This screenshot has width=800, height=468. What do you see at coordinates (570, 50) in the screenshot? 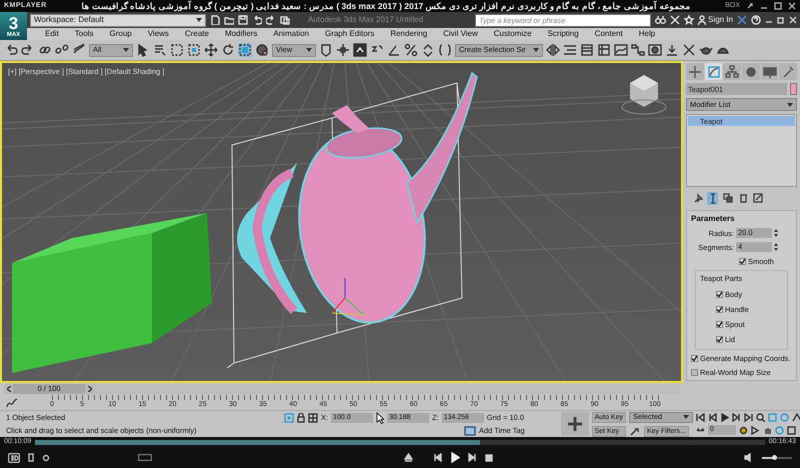
I see `align-icon` at bounding box center [570, 50].